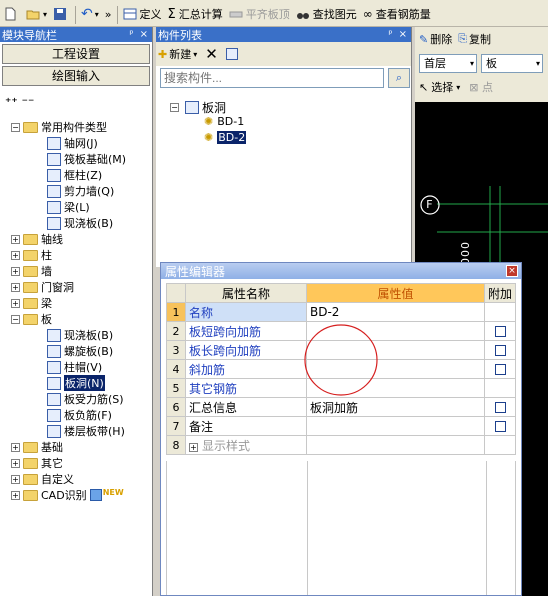  Describe the element at coordinates (89, 351) in the screenshot. I see `tree-leaf-label: 螺旋板(B)` at that location.